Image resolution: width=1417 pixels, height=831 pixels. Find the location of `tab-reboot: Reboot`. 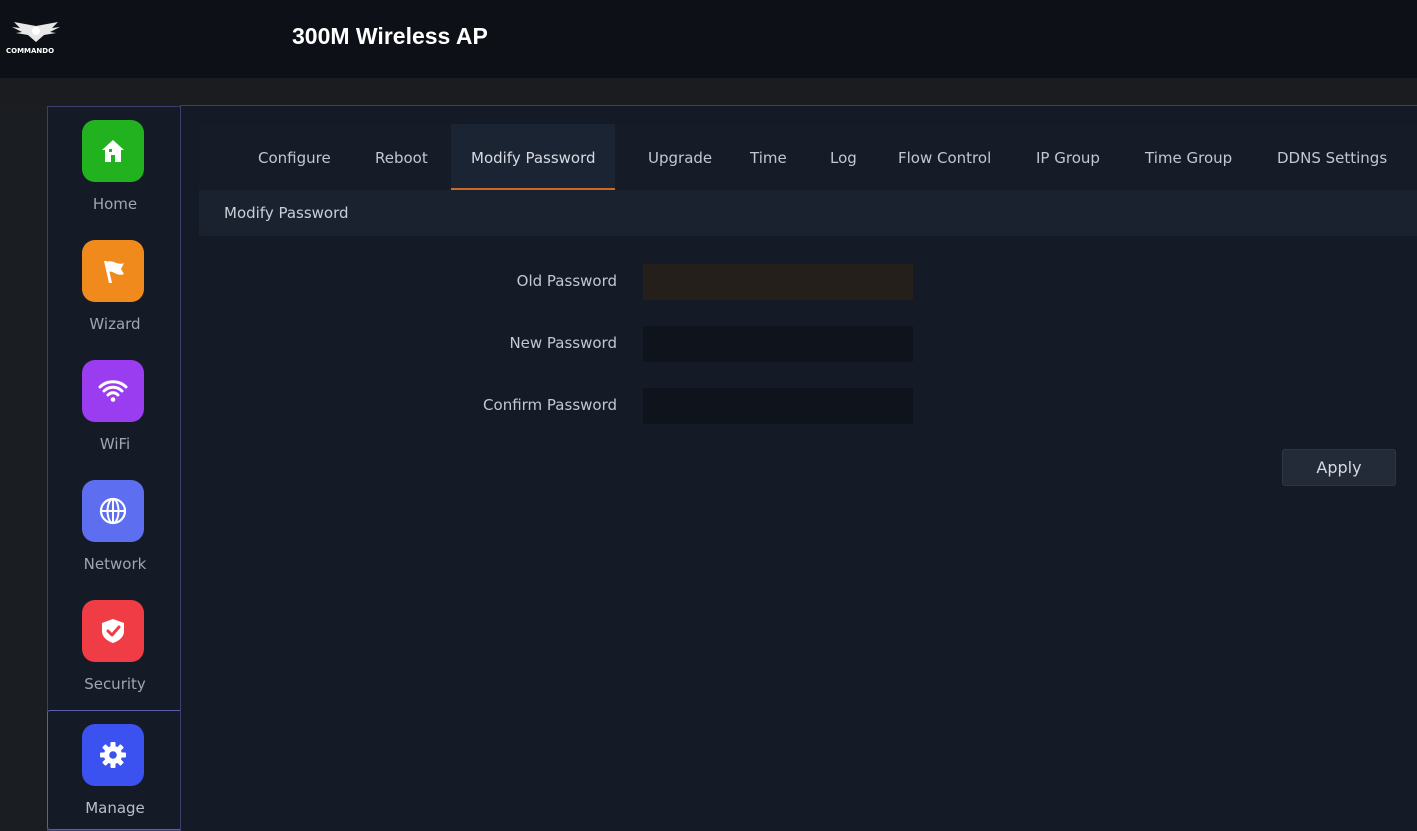

tab-reboot: Reboot is located at coordinates (401, 157).